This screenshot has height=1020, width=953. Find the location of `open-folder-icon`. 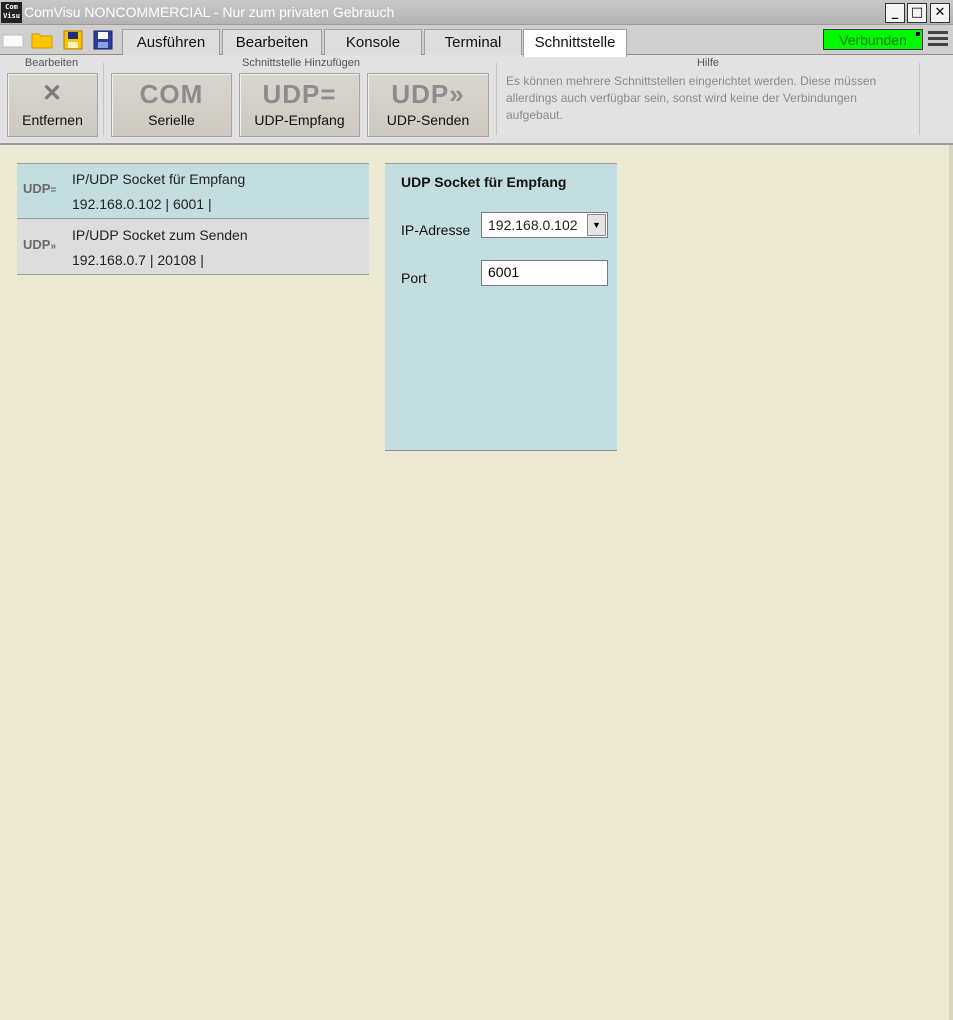

open-folder-icon is located at coordinates (42, 40).